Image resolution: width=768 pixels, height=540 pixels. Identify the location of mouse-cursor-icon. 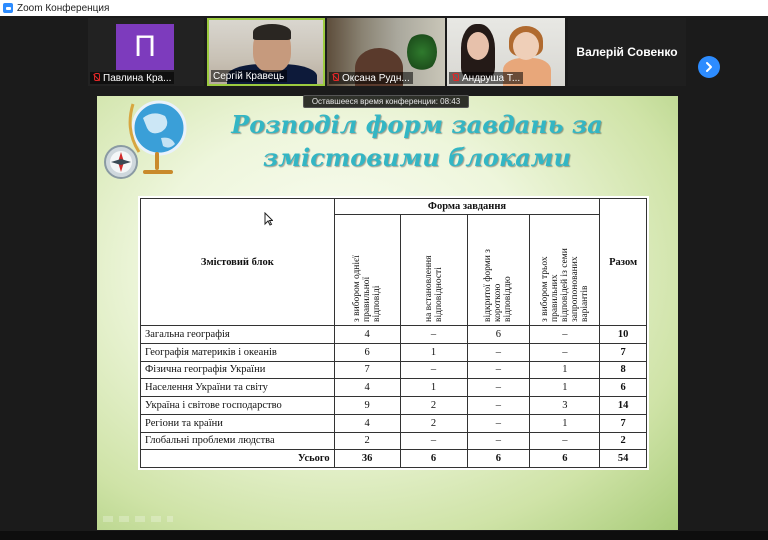
(268, 219).